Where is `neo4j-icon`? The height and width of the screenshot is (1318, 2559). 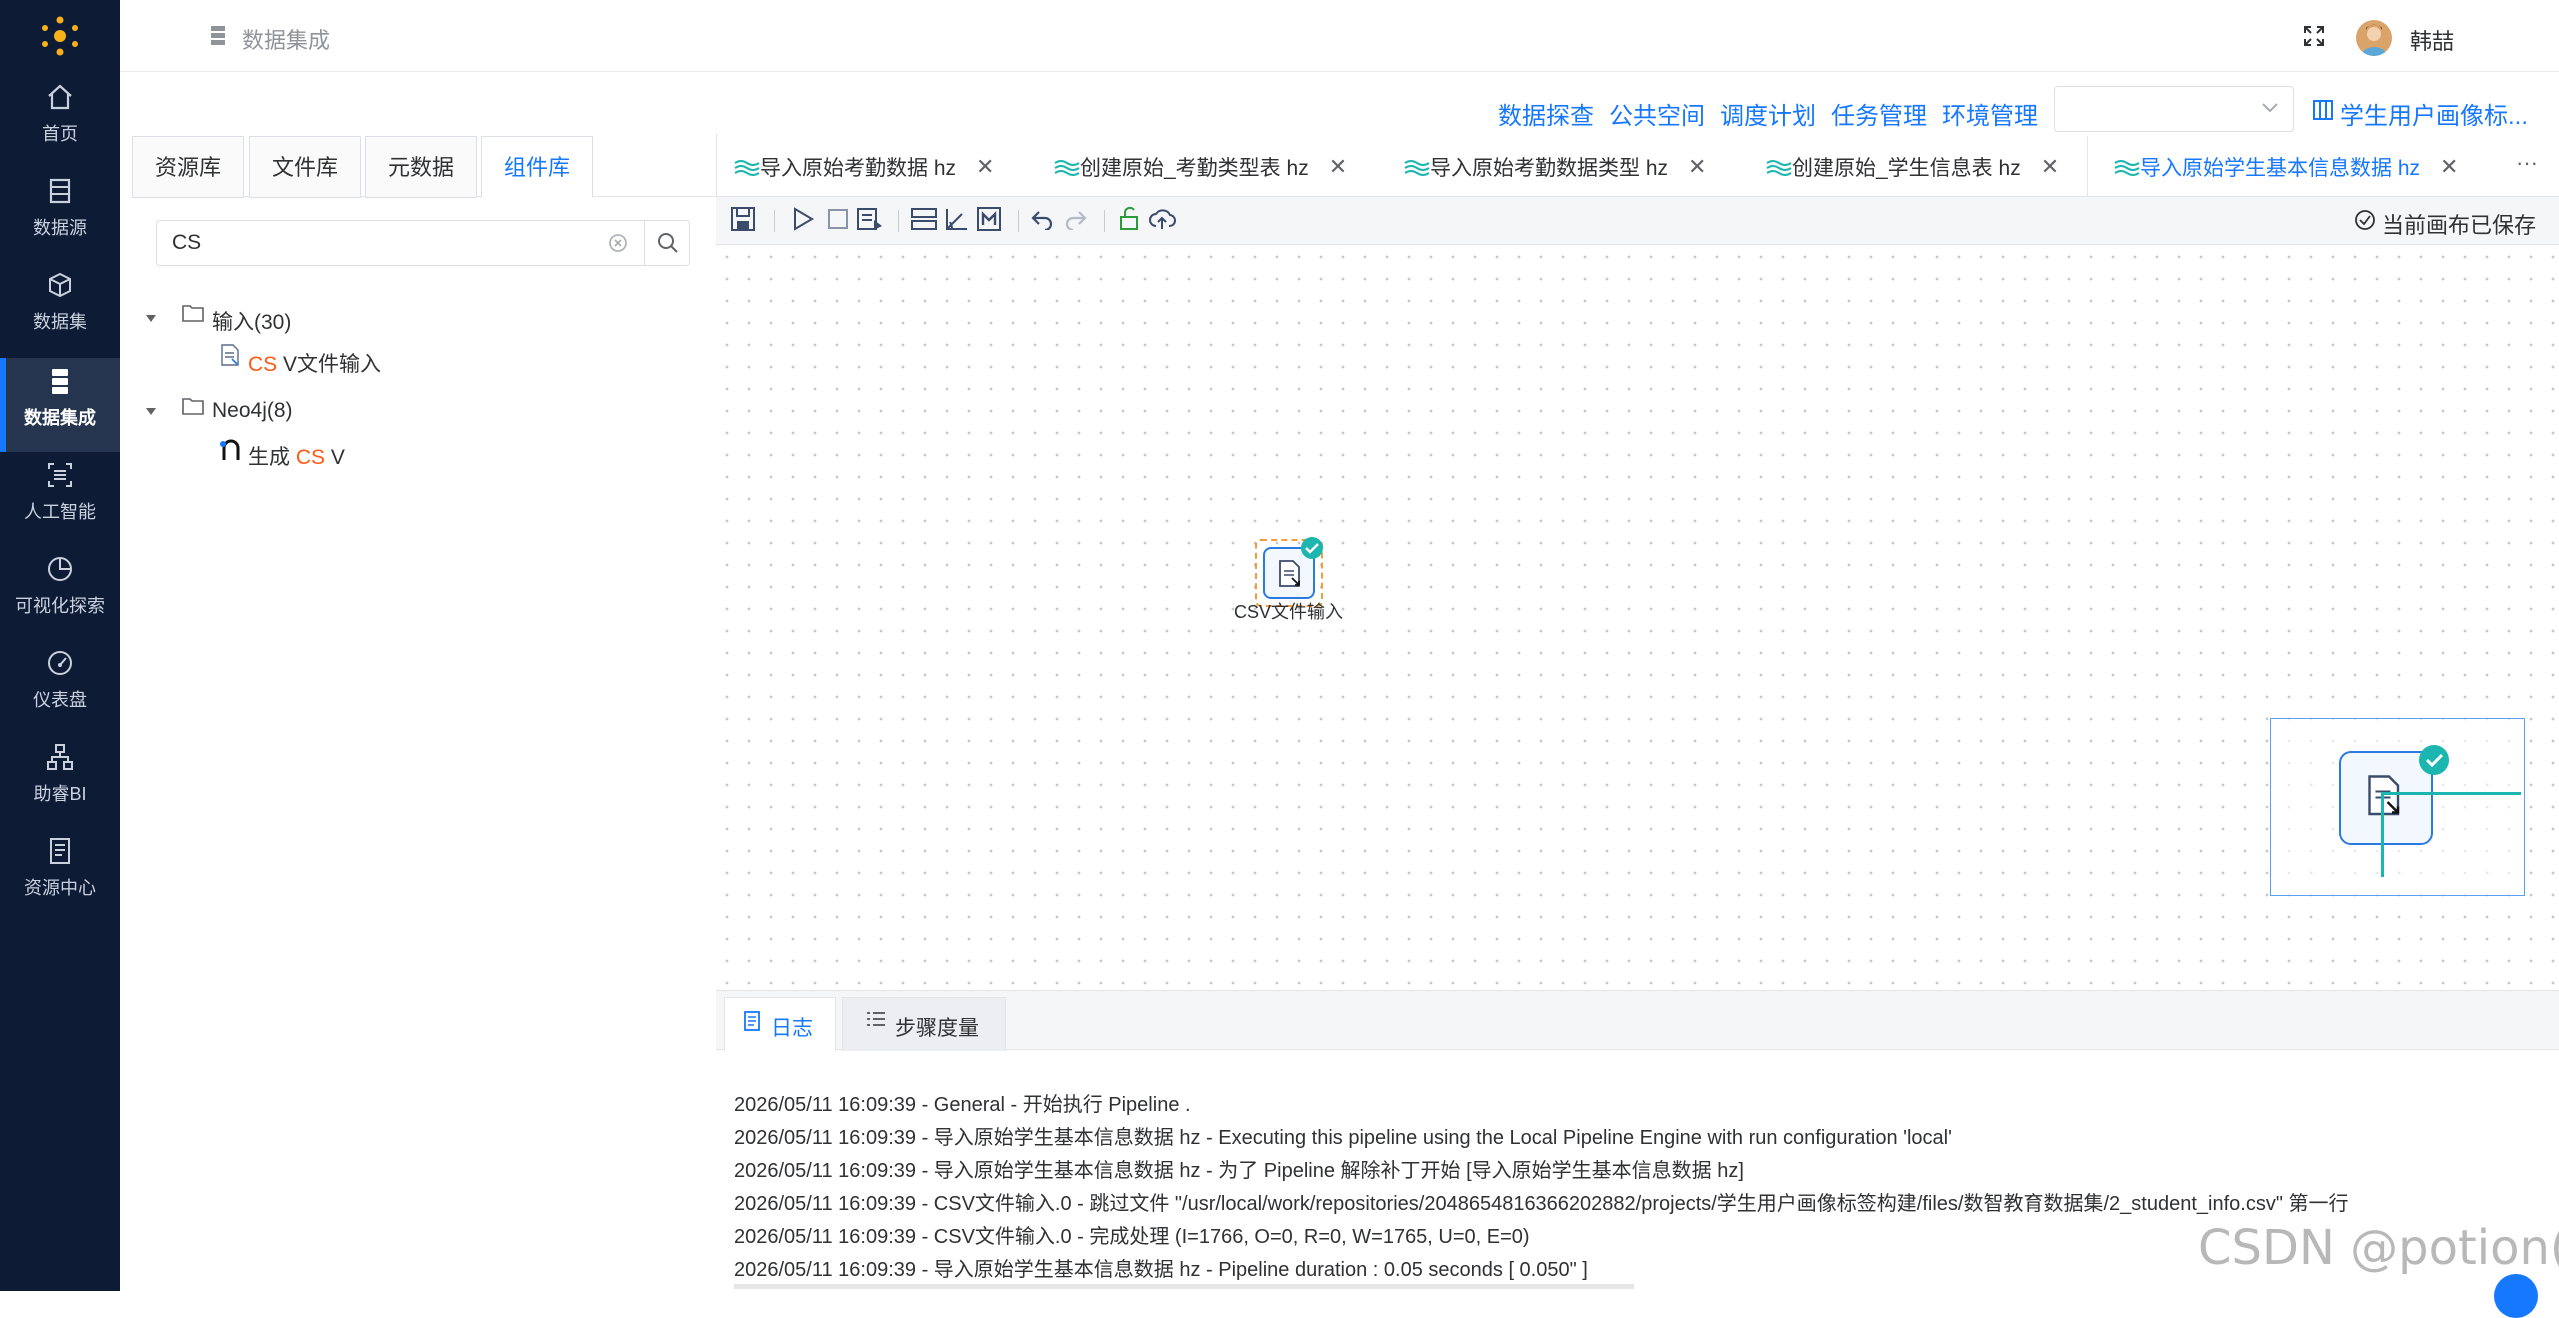 neo4j-icon is located at coordinates (231, 451).